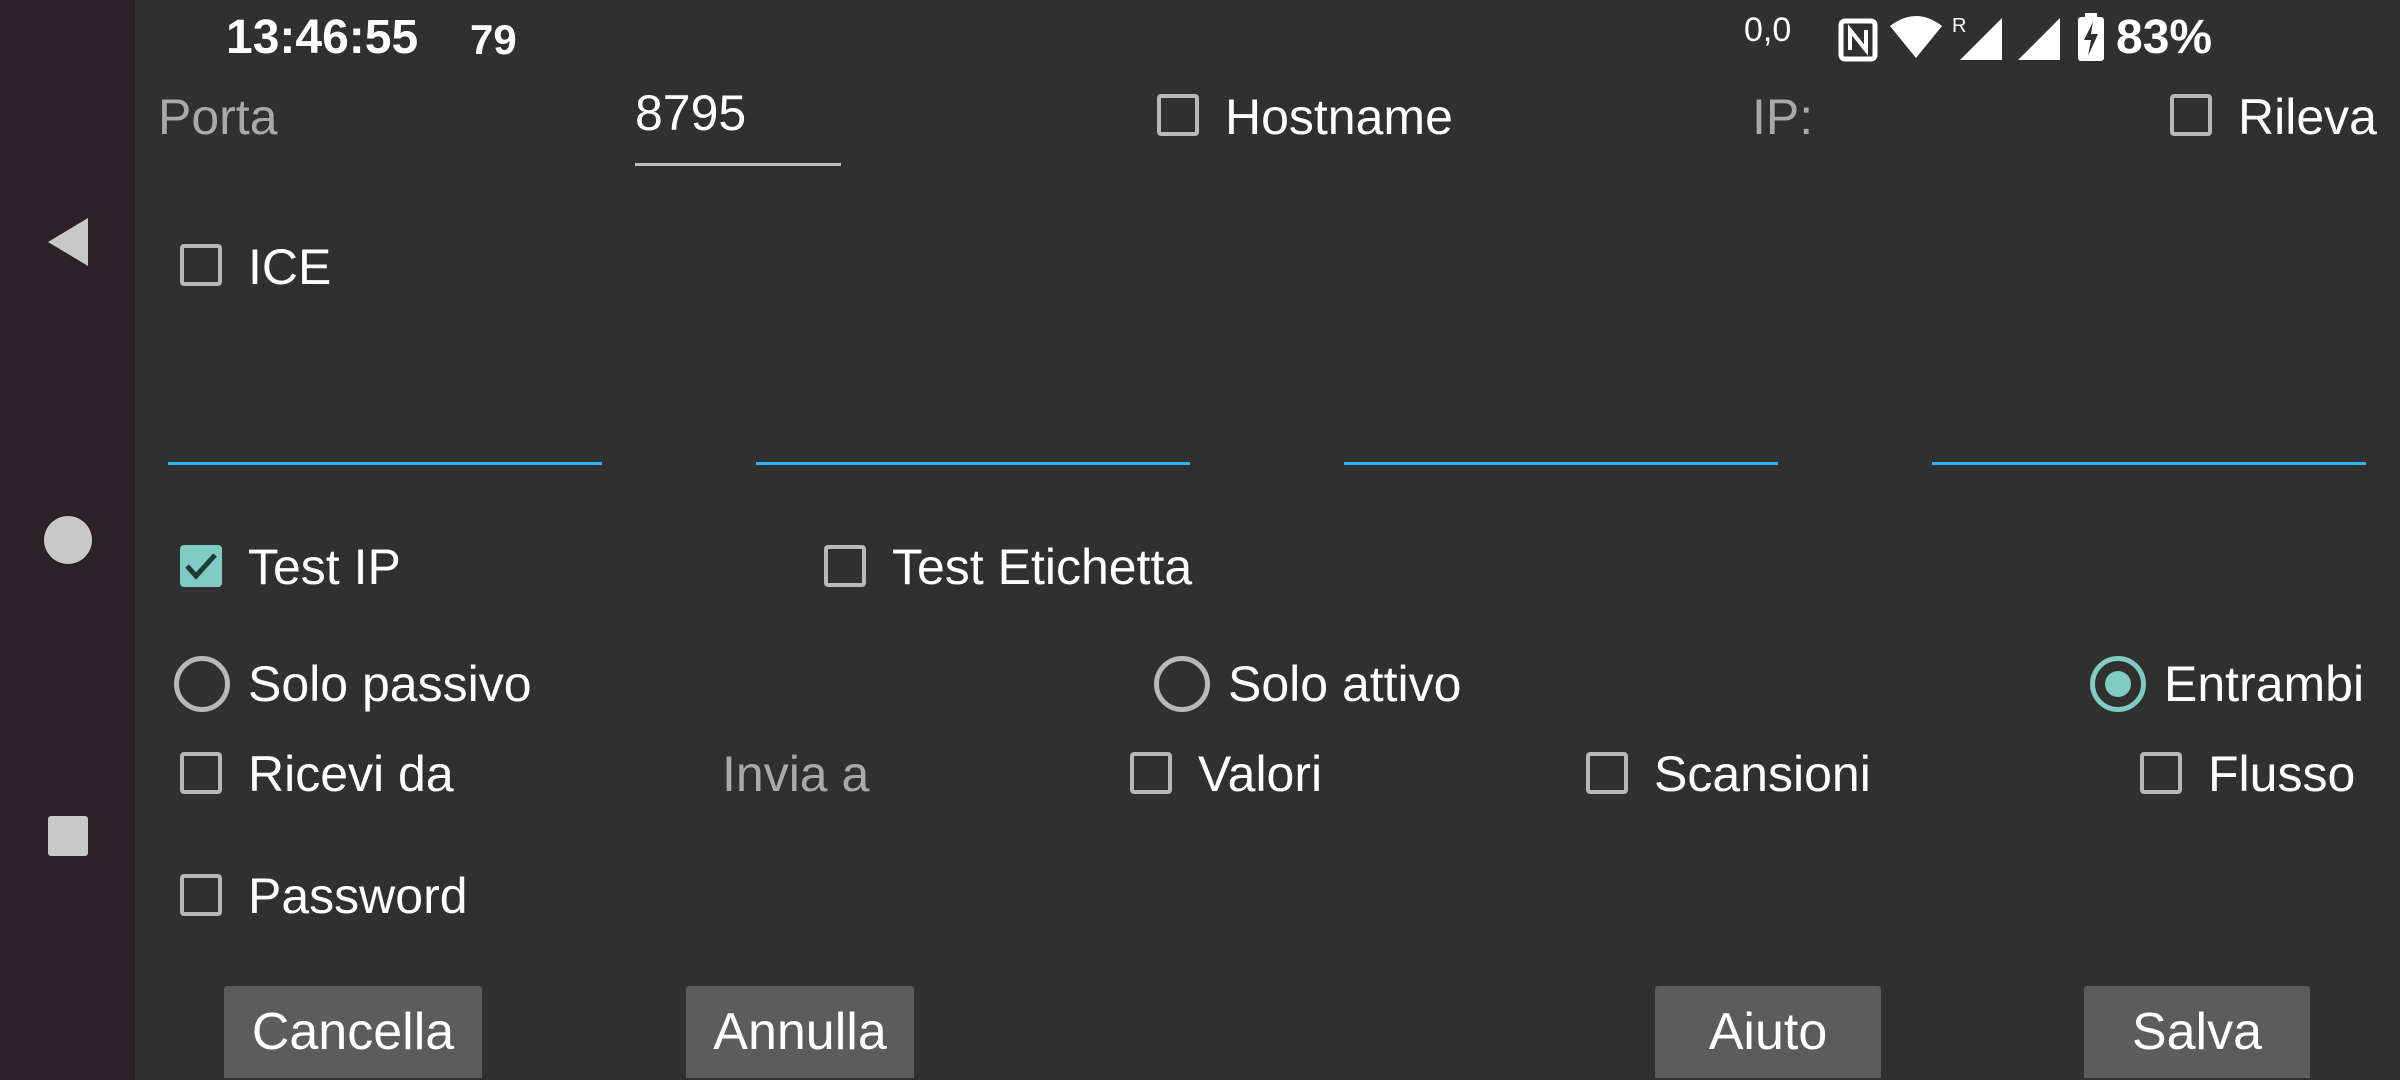 This screenshot has width=2400, height=1080. What do you see at coordinates (738, 164) in the screenshot?
I see `port-input-underline` at bounding box center [738, 164].